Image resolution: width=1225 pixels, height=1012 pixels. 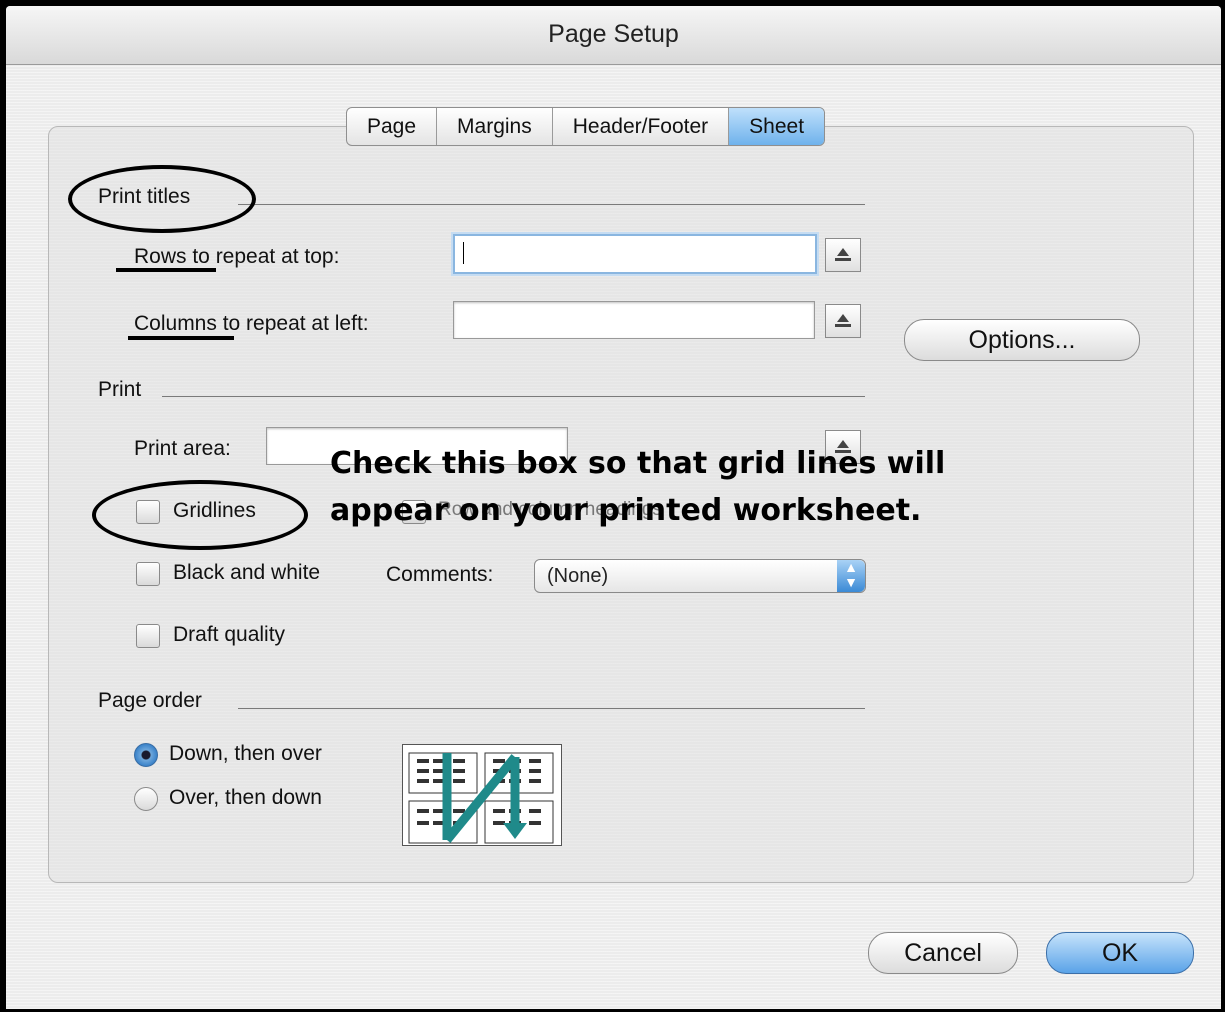 I want to click on comments-value: (None), so click(x=578, y=576).